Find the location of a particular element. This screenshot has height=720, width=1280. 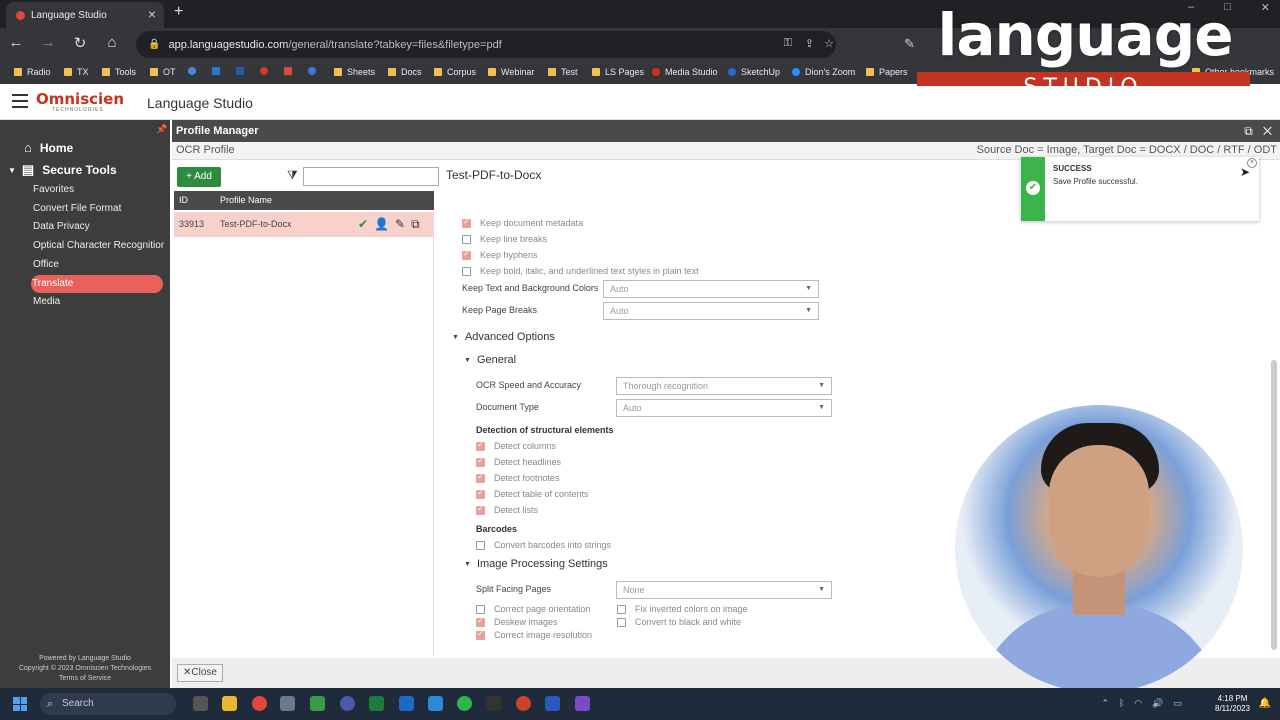

profile-search-input is located at coordinates (371, 176).